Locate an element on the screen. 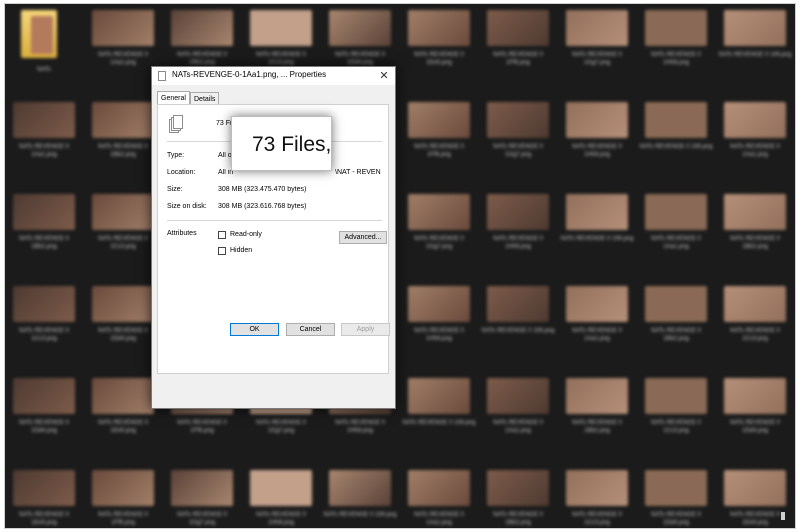 Image resolution: width=800 pixels, height=532 pixels. file-tile-label: NATs REVENGE 0 1Bb2.png is located at coordinates (676, 335).